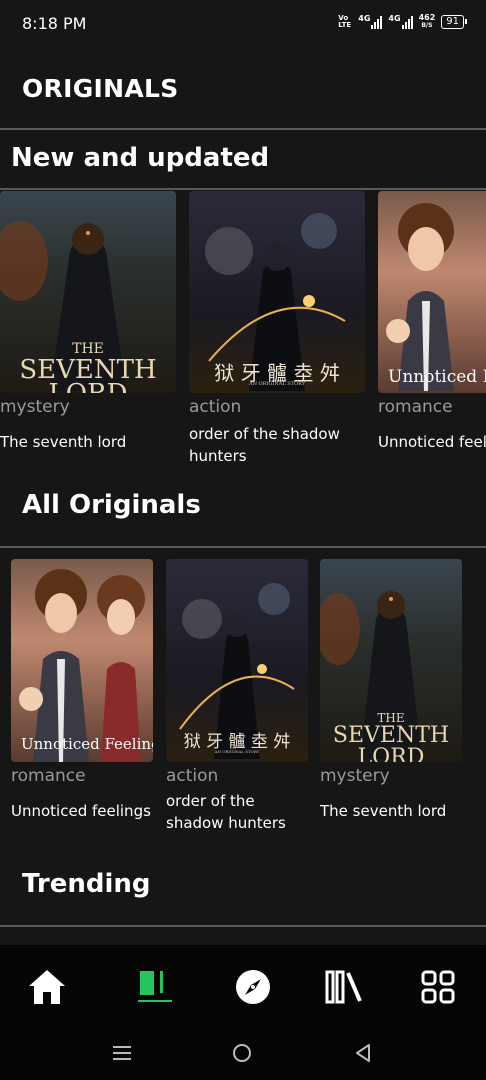 The height and width of the screenshot is (1080, 486). I want to click on bottom-nav, so click(243, 986).